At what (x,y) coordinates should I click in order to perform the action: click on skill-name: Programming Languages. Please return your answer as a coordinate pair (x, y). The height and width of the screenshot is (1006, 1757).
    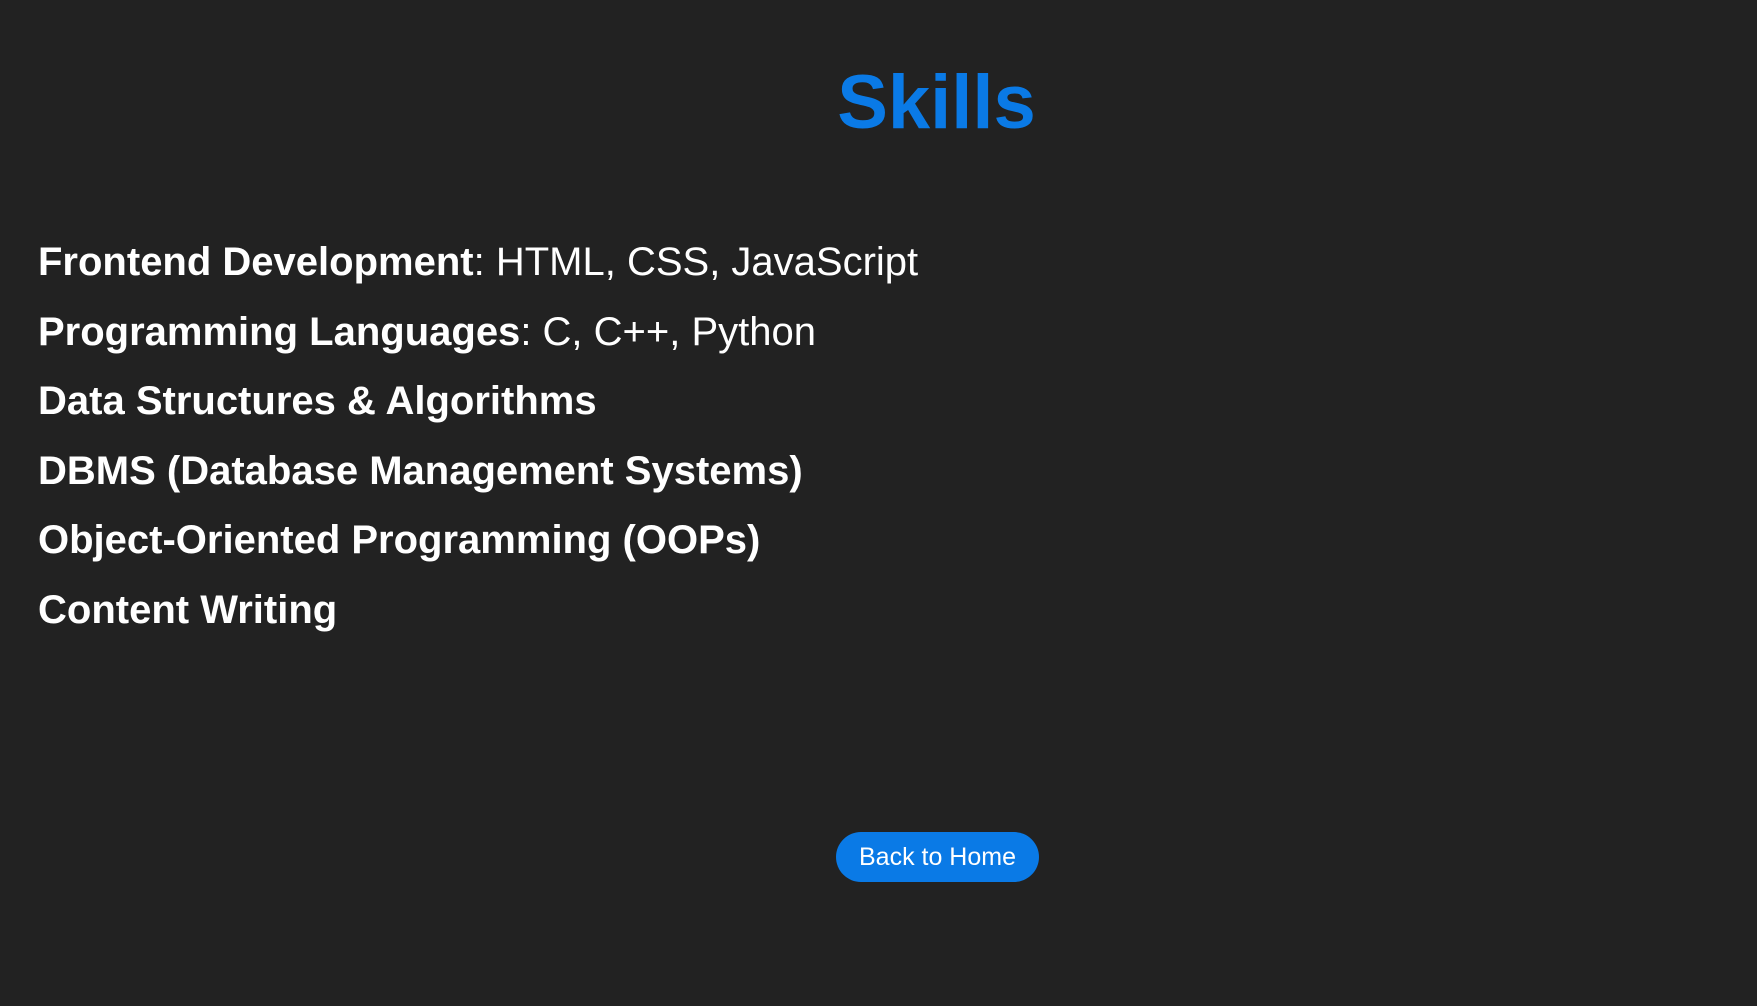
    Looking at the image, I should click on (279, 331).